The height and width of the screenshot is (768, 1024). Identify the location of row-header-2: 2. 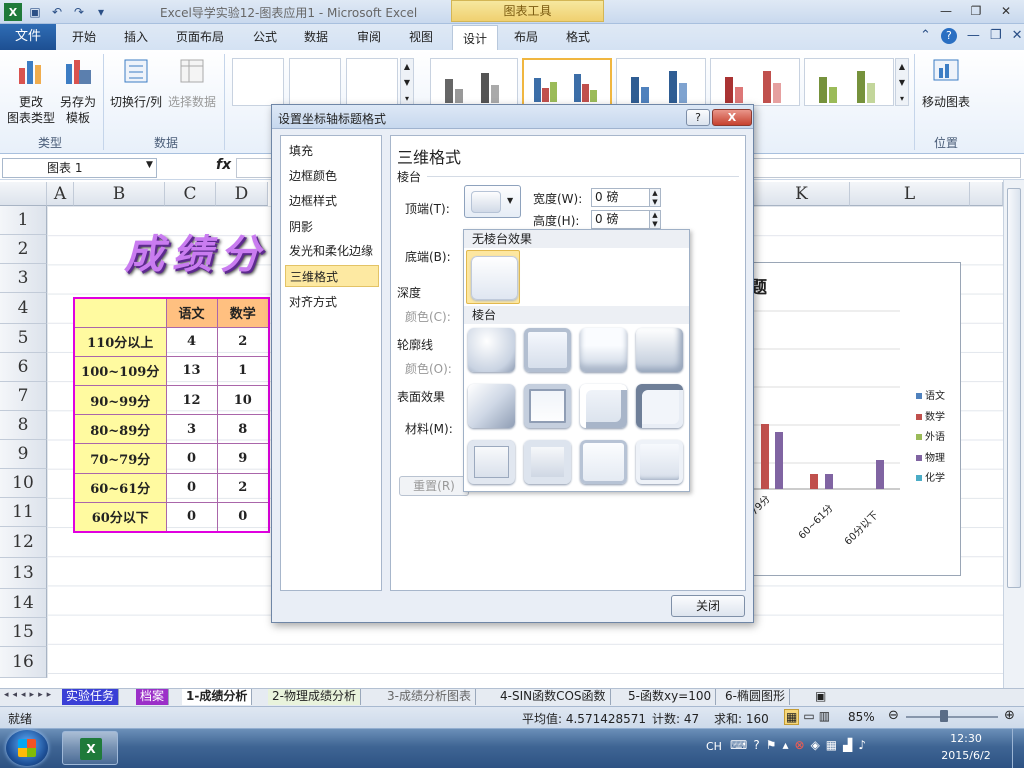
(23, 249).